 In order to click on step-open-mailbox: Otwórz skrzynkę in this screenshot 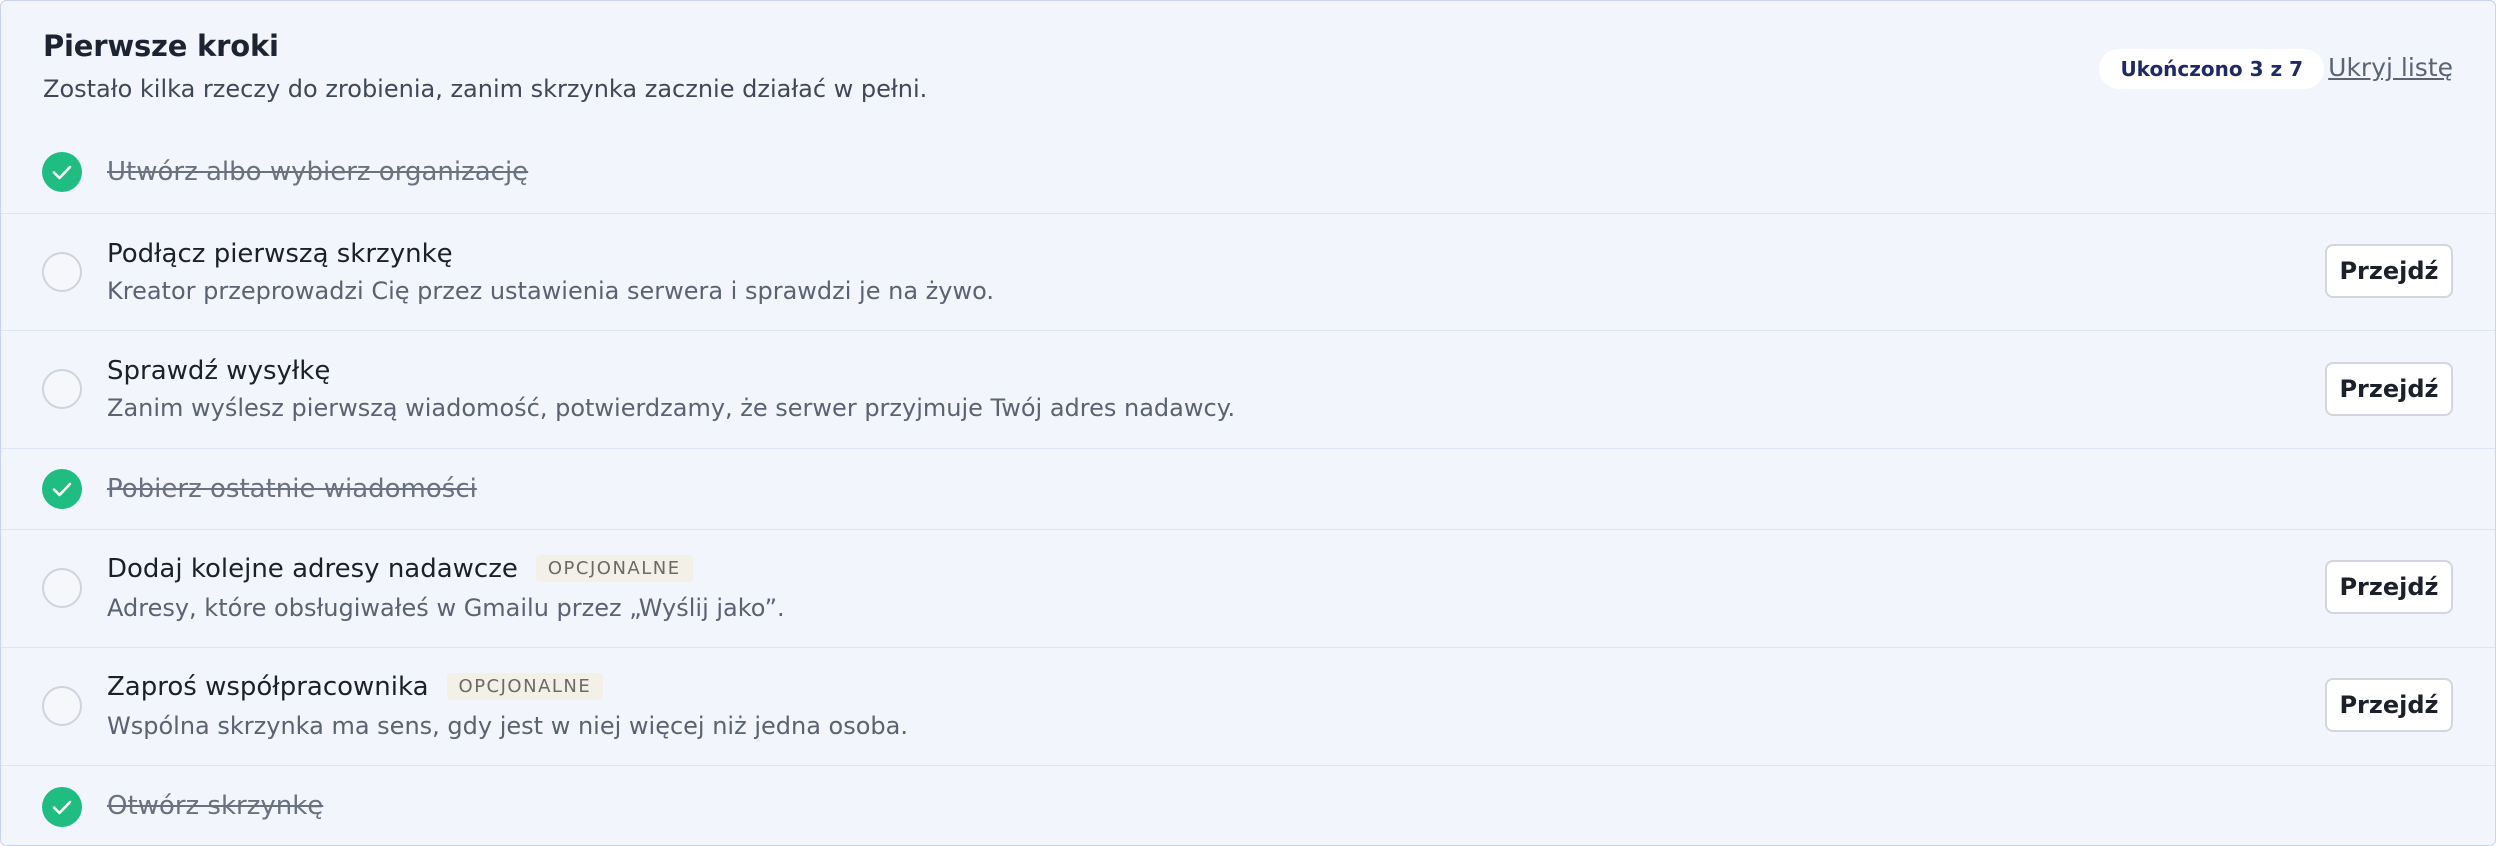, I will do `click(1248, 805)`.